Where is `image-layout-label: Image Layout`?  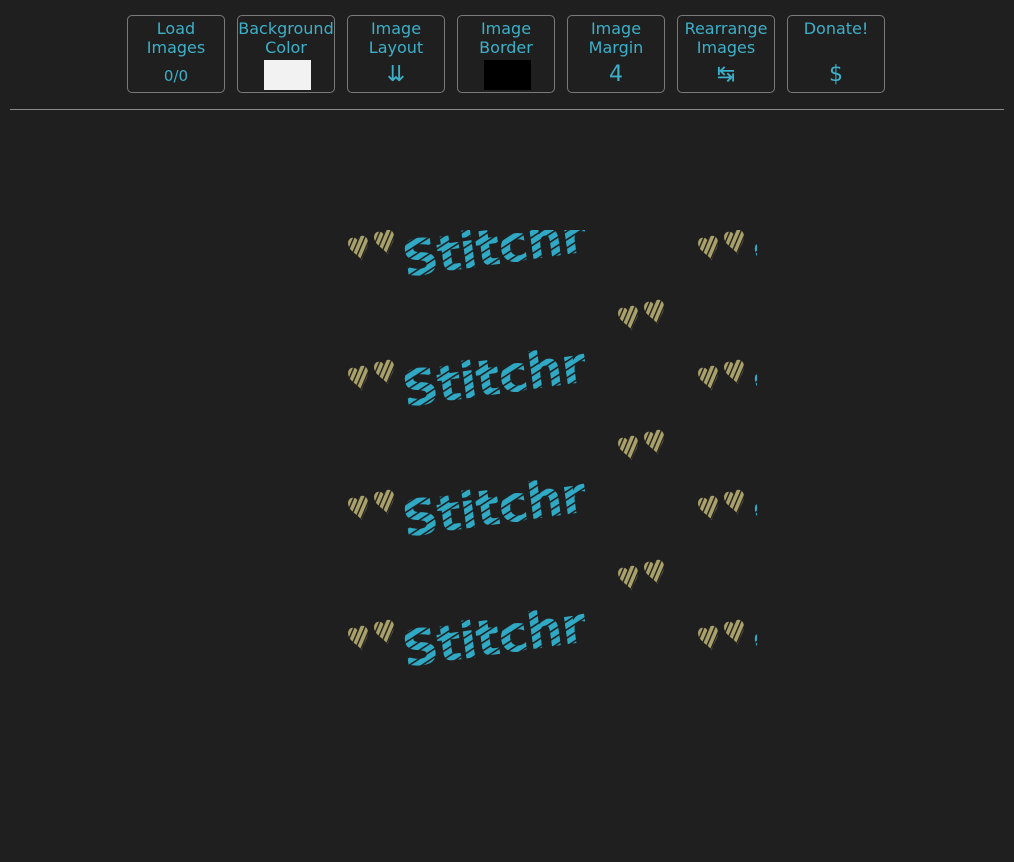 image-layout-label: Image Layout is located at coordinates (396, 38).